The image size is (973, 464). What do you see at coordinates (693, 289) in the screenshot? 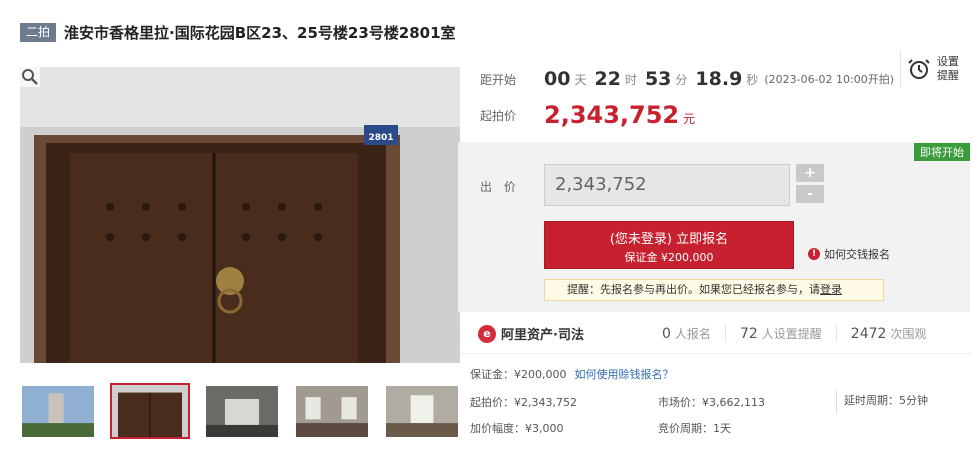
I see `login-tip-text: 提醒：先报名参与再出价。如果您已经报名参与，请` at bounding box center [693, 289].